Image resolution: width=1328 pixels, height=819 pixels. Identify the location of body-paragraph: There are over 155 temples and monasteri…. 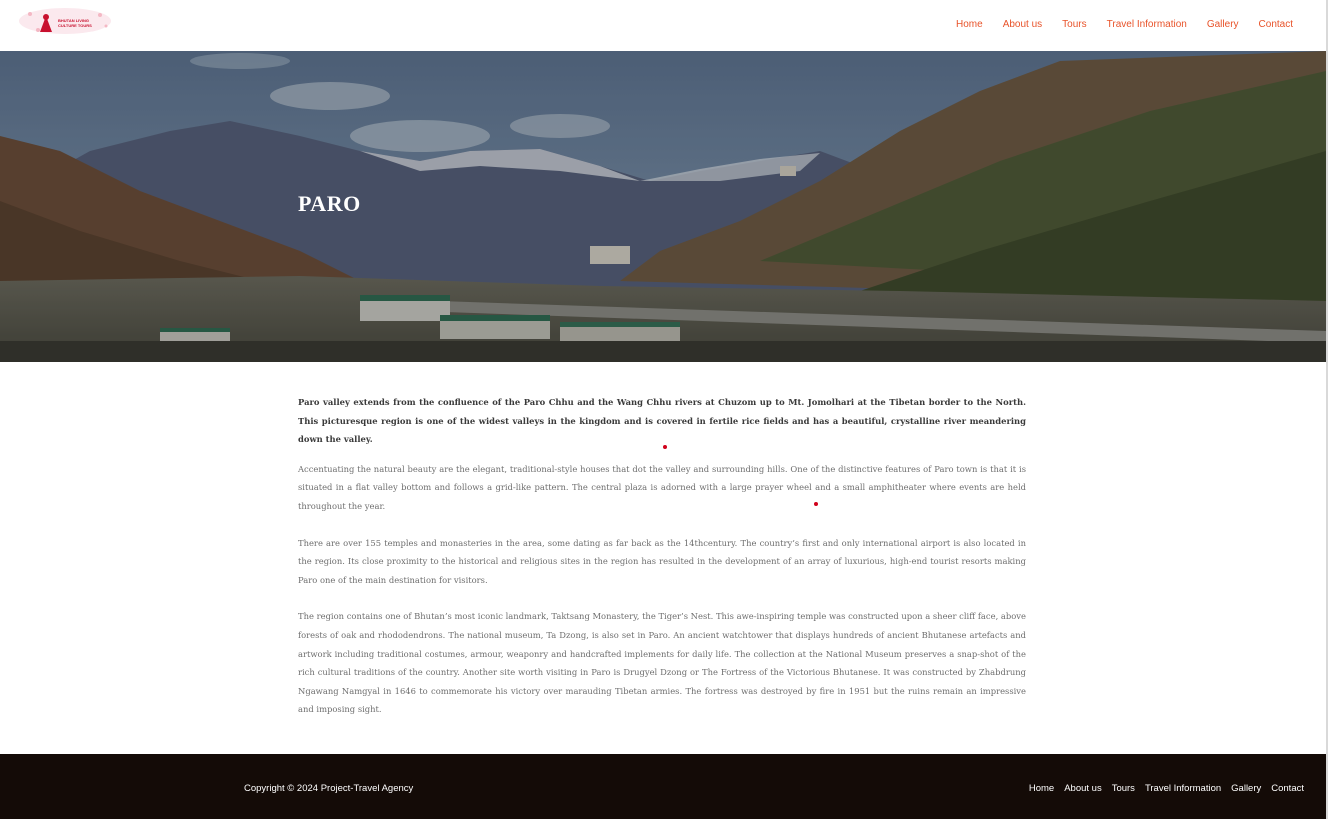
(662, 561).